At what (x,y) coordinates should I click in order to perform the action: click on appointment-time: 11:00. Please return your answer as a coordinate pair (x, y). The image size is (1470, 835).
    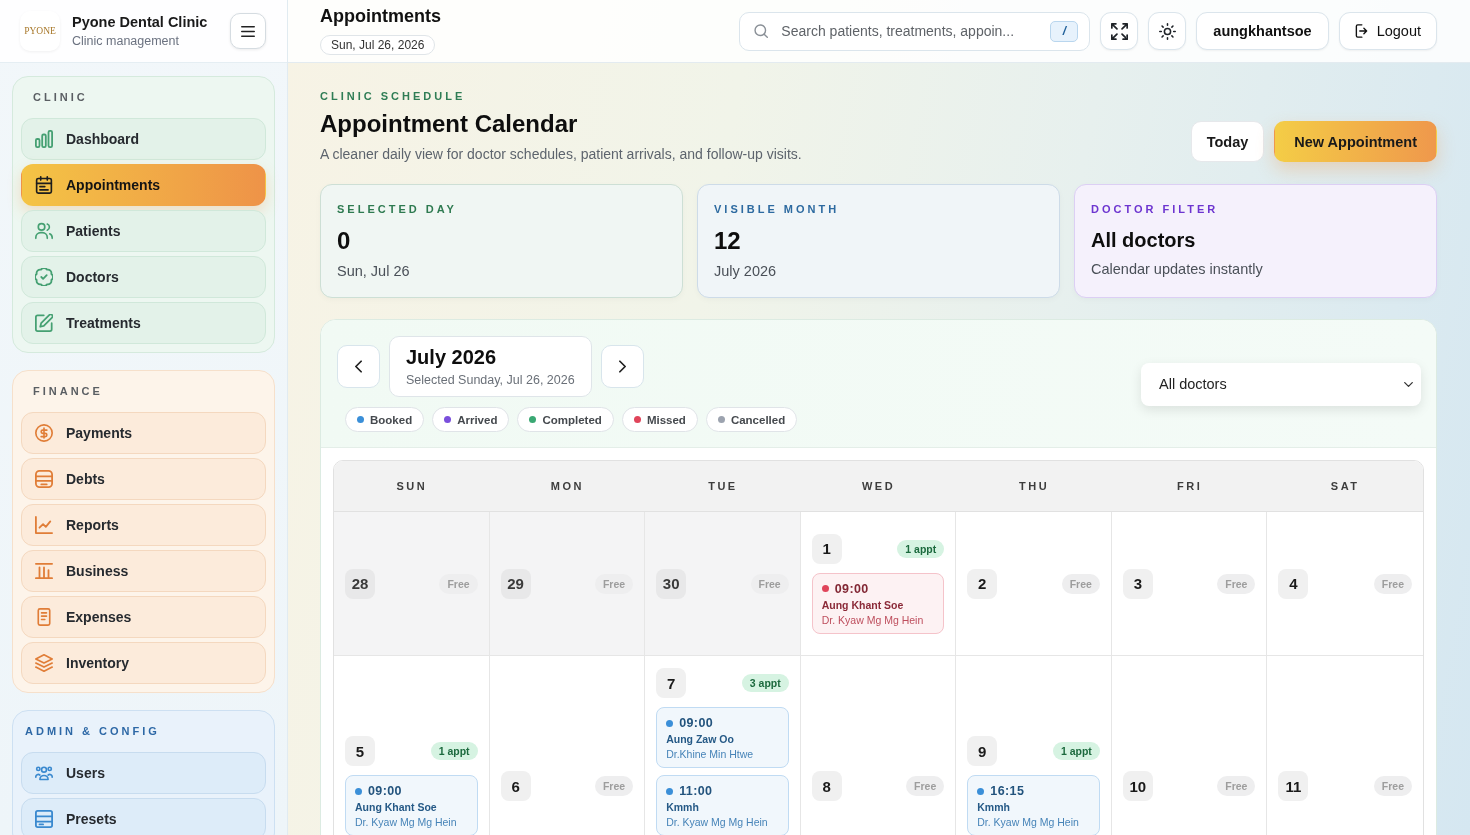
    Looking at the image, I should click on (696, 791).